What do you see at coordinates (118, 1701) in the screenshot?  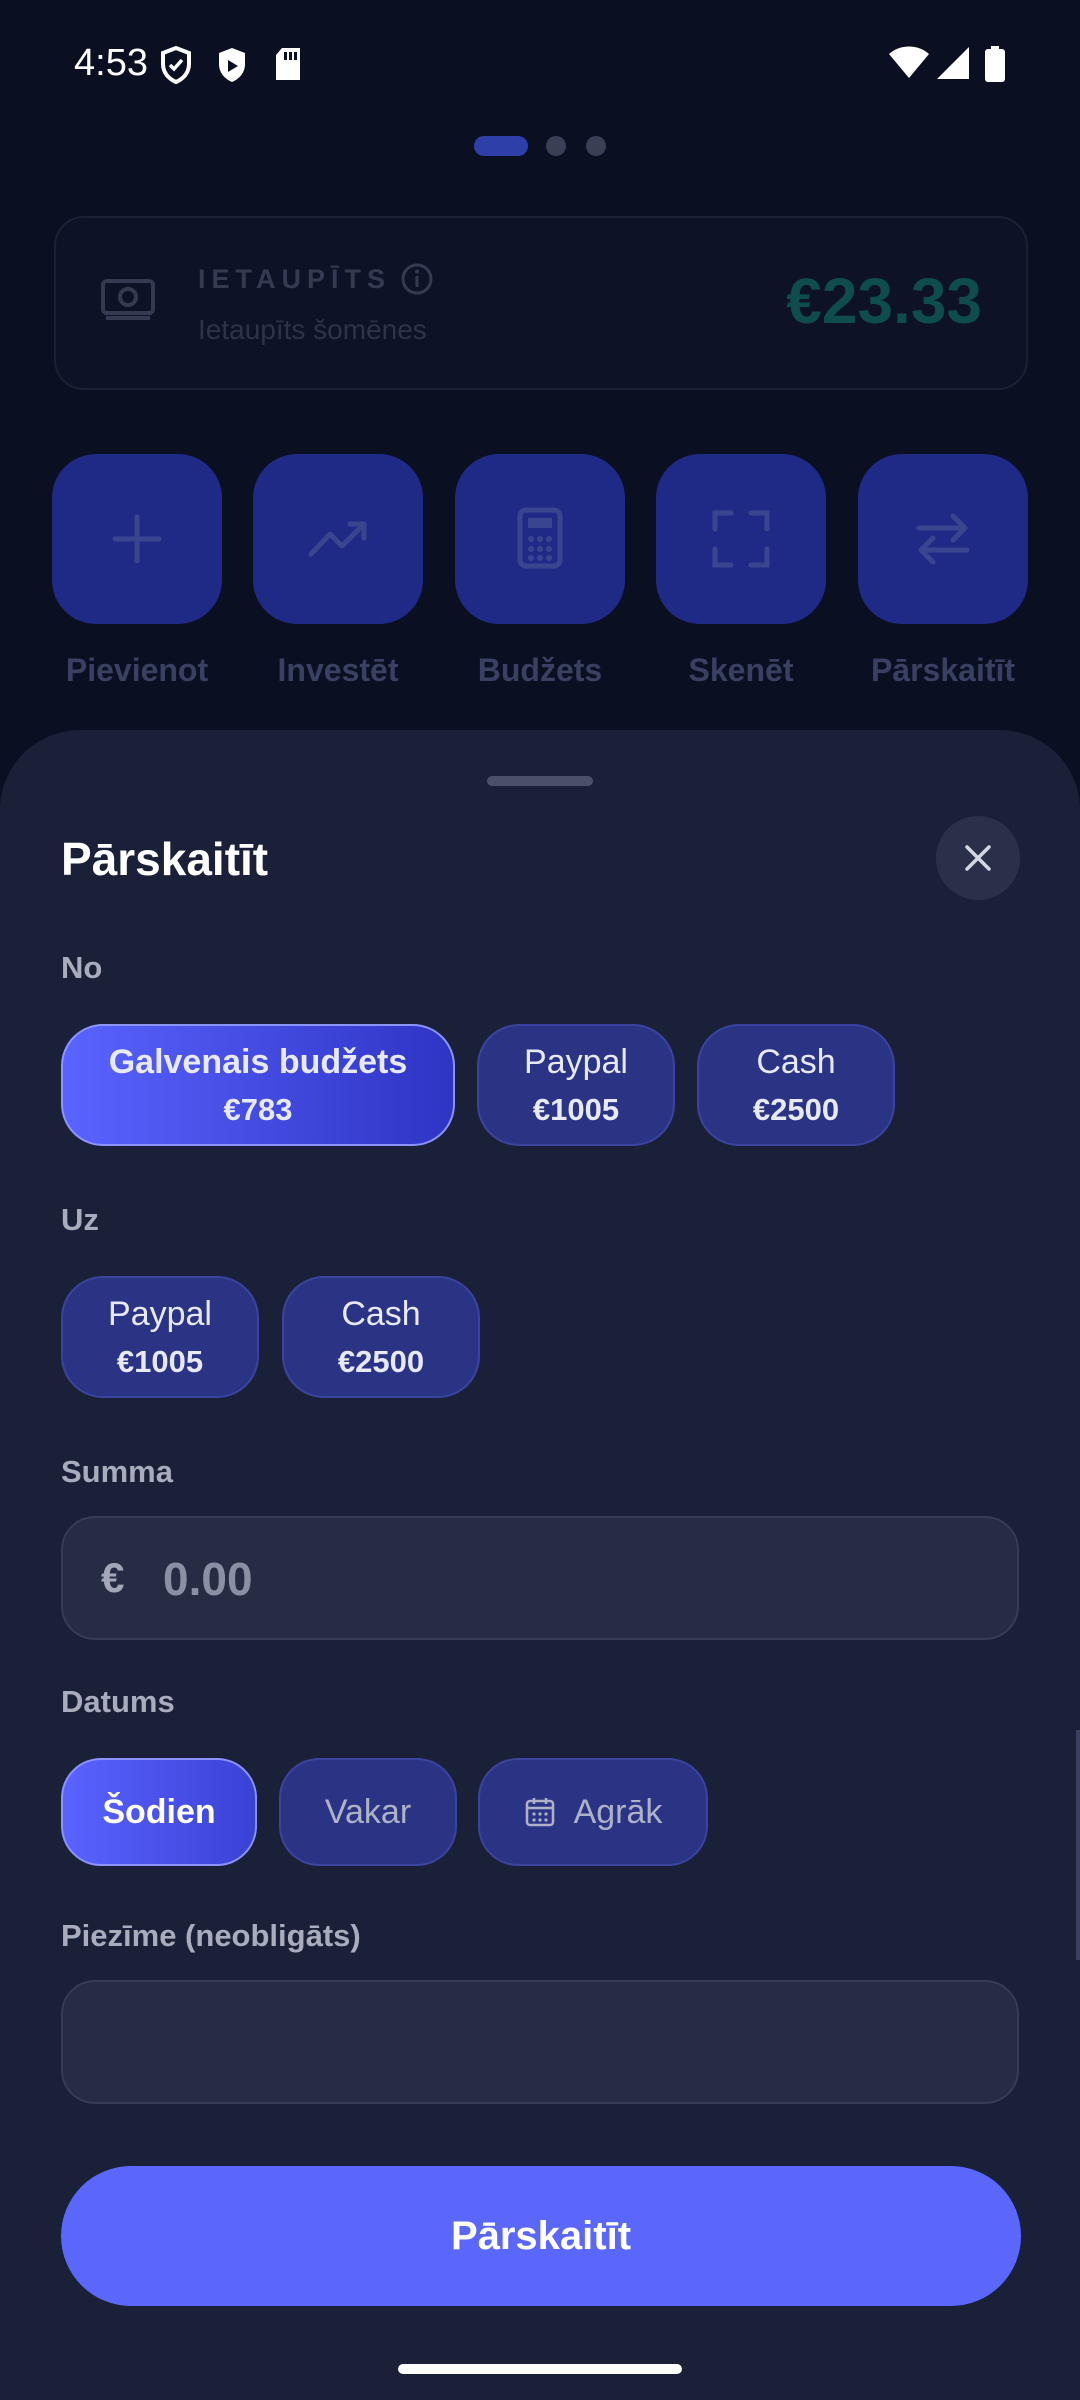 I see `date-label: Datums` at bounding box center [118, 1701].